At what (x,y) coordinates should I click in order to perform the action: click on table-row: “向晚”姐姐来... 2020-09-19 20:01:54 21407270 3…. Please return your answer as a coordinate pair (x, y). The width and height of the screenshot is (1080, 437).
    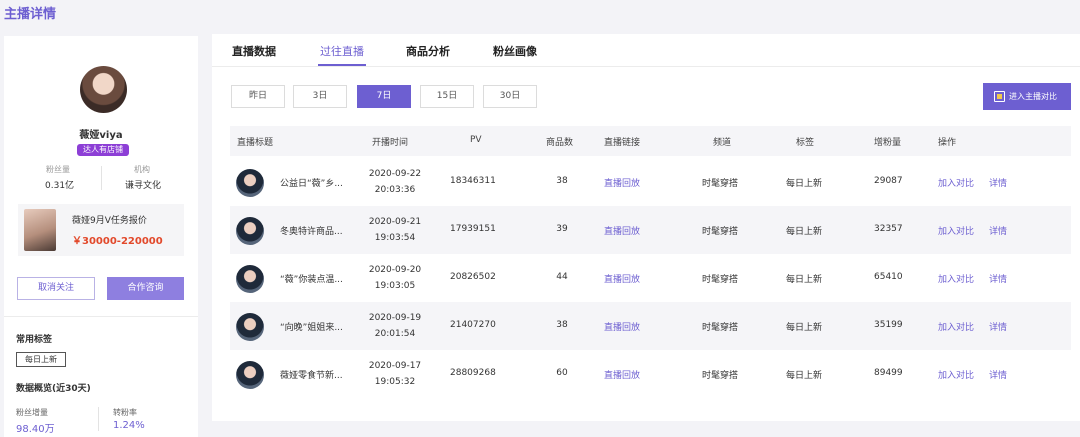
    Looking at the image, I should click on (650, 326).